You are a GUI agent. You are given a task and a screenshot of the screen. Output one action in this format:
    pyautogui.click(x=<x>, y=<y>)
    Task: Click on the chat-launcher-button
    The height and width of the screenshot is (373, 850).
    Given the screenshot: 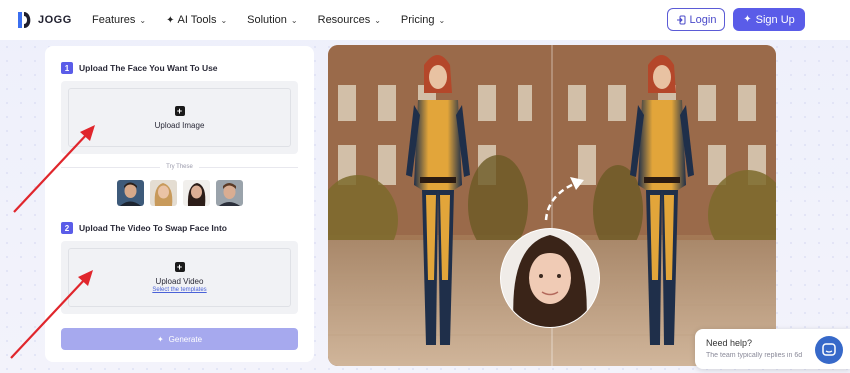 What is the action you would take?
    pyautogui.click(x=829, y=350)
    